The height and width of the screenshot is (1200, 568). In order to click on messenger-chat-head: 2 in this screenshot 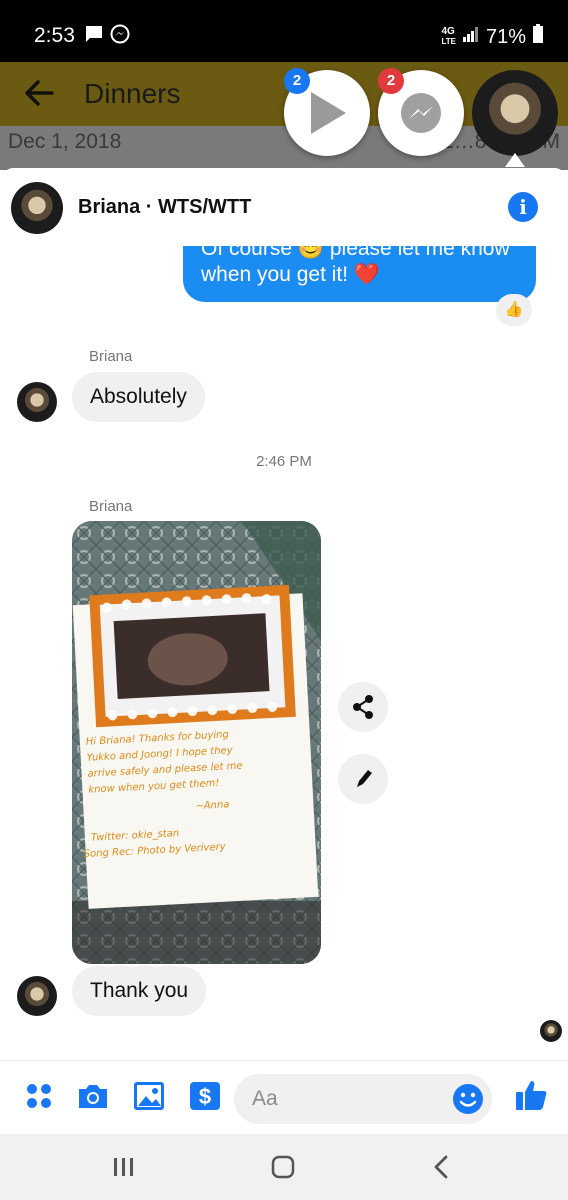, I will do `click(421, 112)`.